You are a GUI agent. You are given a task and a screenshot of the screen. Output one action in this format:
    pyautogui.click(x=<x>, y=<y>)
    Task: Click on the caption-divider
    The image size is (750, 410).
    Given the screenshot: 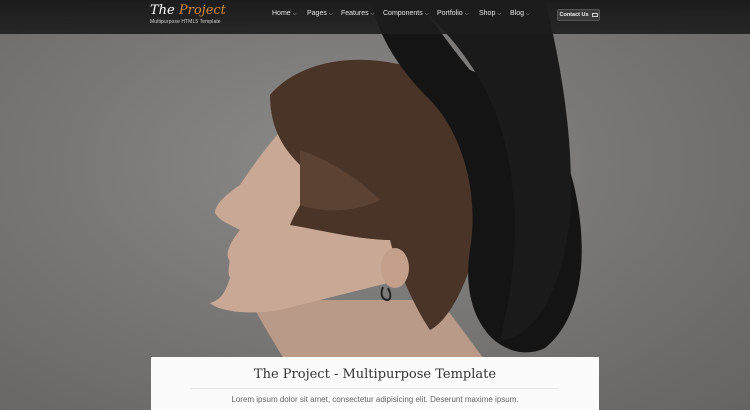 What is the action you would take?
    pyautogui.click(x=375, y=388)
    